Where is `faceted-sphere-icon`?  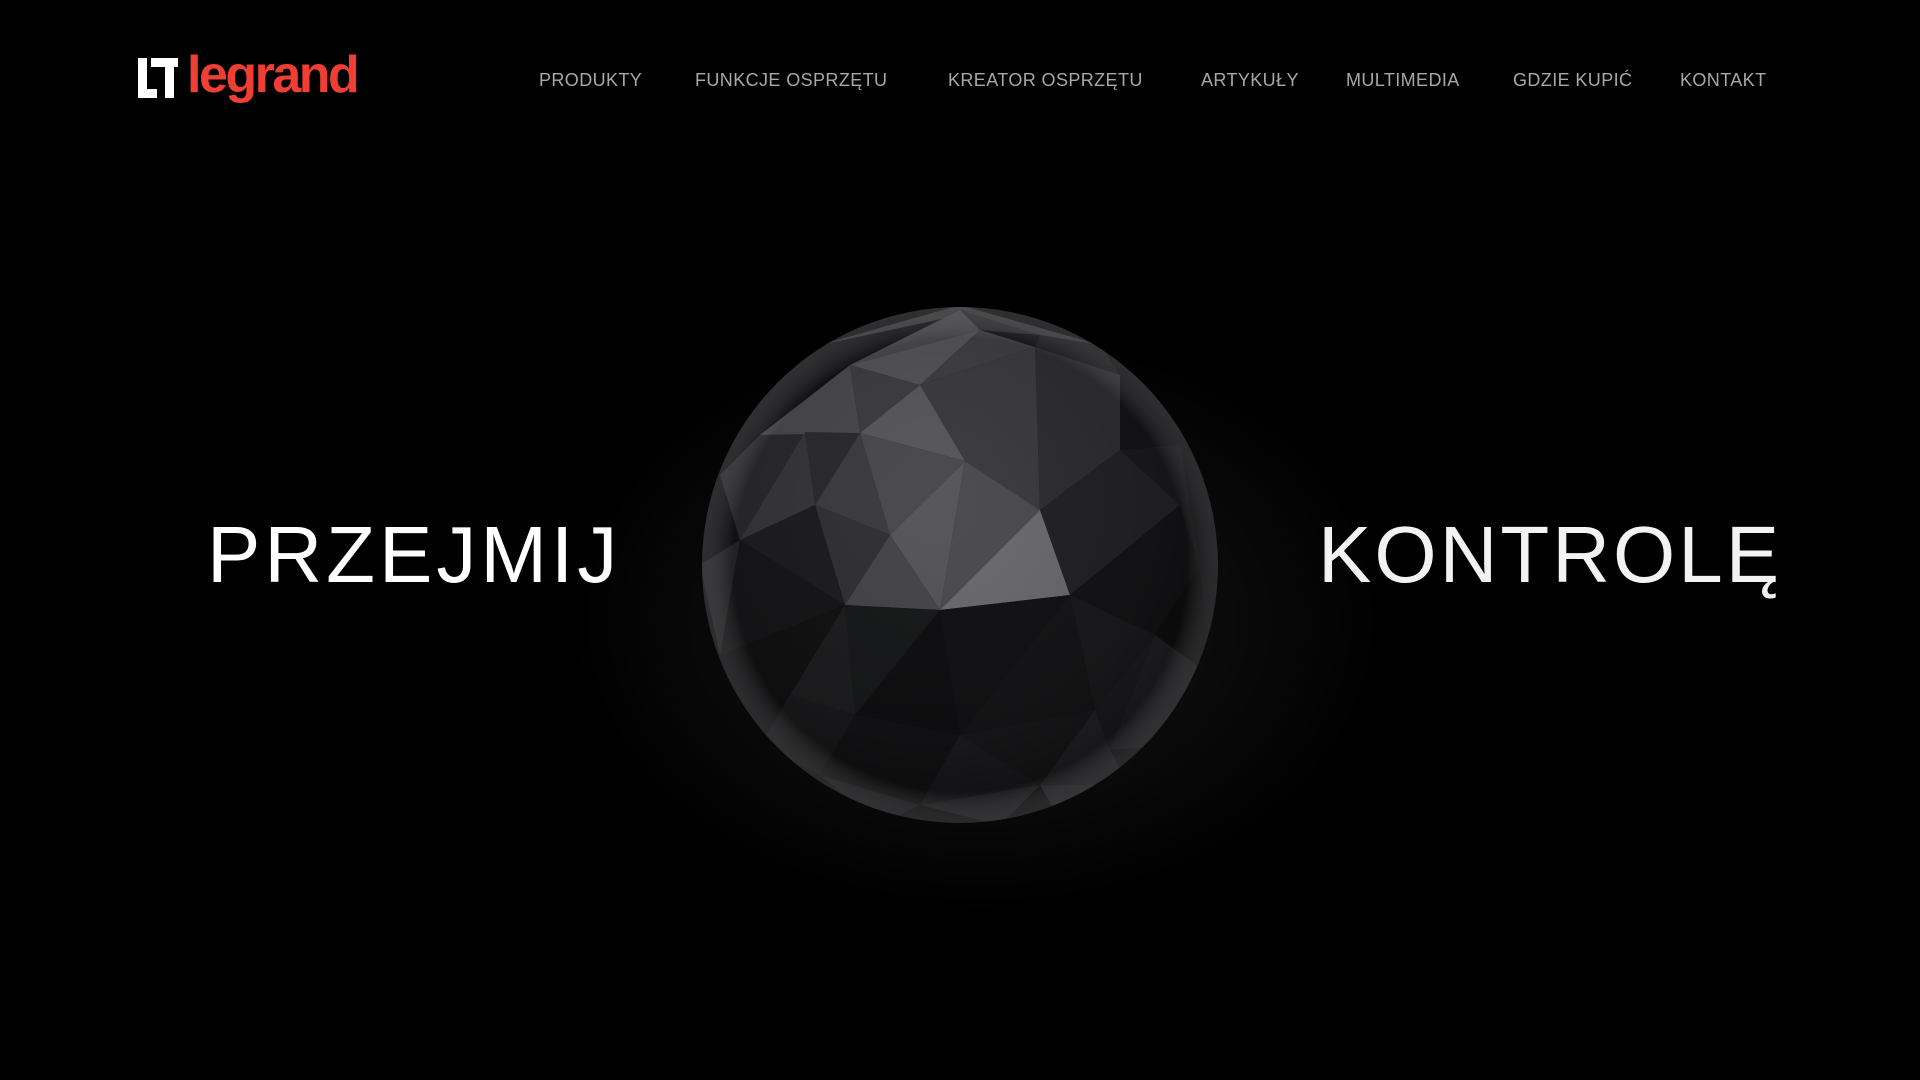
faceted-sphere-icon is located at coordinates (960, 565).